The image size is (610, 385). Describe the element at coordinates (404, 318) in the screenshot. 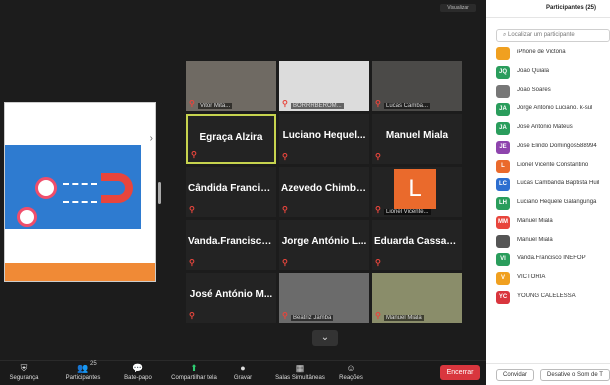

I see `participant-name-label: Manuel Miala` at that location.